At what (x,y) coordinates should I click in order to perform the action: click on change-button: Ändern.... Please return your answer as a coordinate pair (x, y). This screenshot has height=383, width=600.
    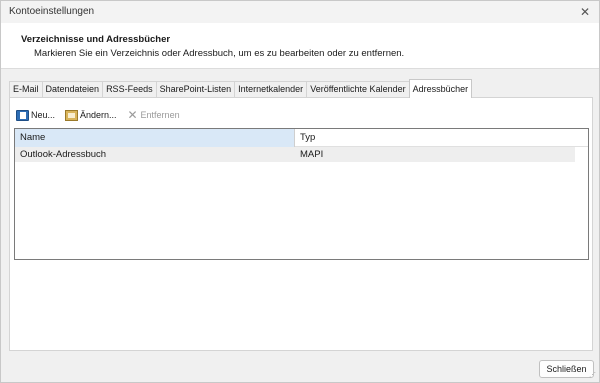
    Looking at the image, I should click on (91, 115).